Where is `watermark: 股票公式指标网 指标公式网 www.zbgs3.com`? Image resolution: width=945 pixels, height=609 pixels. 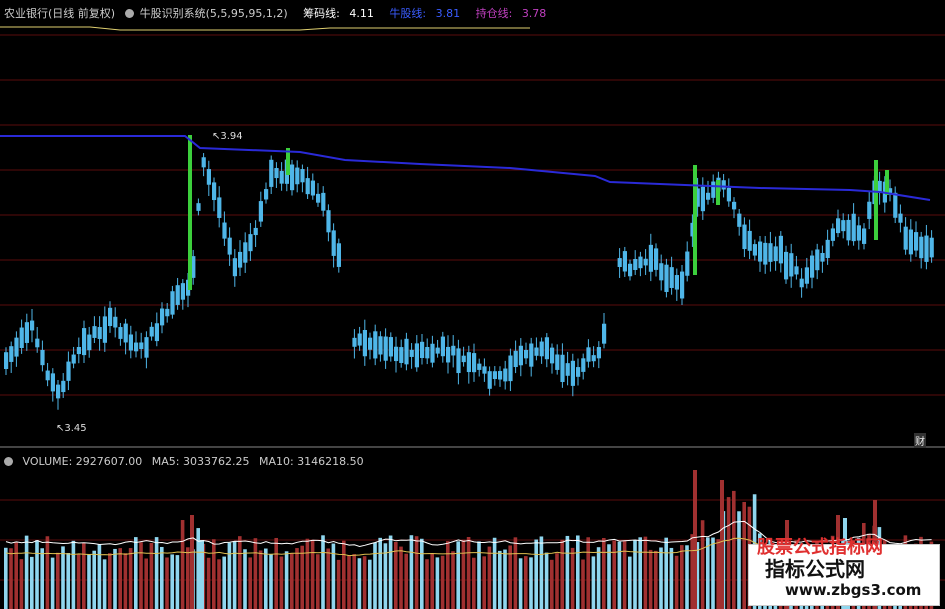
watermark: 股票公式指标网 指标公式网 www.zbgs3.com is located at coordinates (844, 571).